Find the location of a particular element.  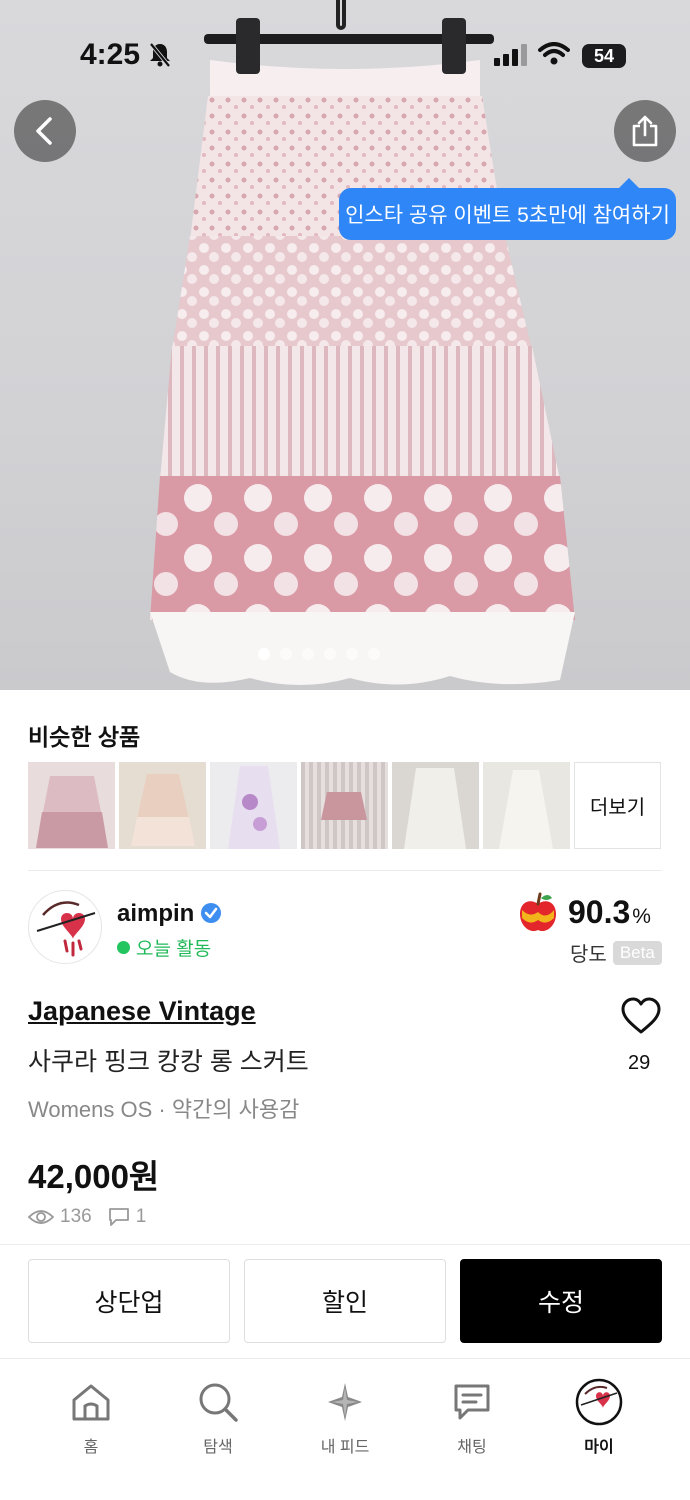

view-count: 136 is located at coordinates (76, 1216).